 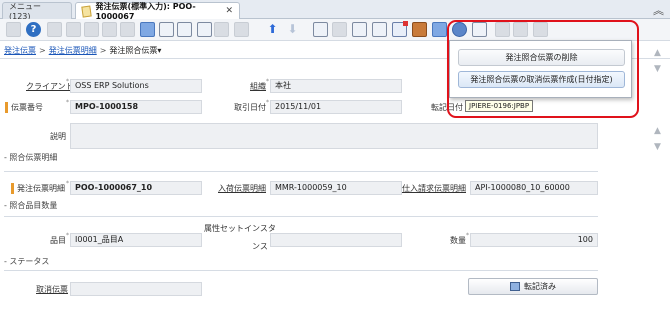 What do you see at coordinates (359, 29) in the screenshot?
I see `report-icon` at bounding box center [359, 29].